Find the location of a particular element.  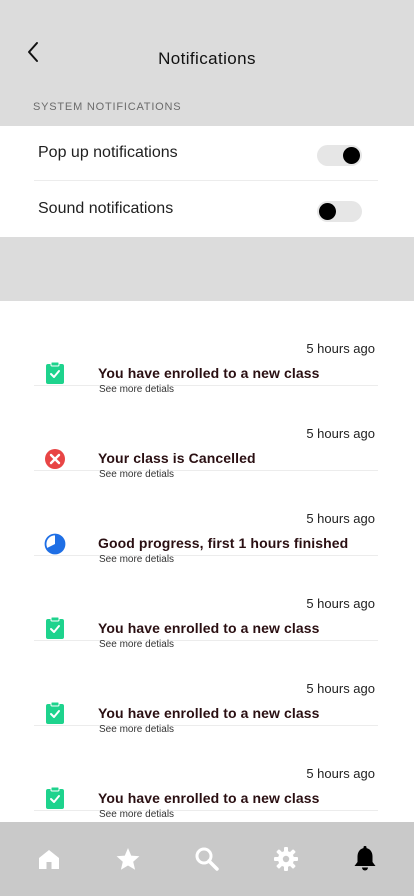

sound-toggle is located at coordinates (339, 211).